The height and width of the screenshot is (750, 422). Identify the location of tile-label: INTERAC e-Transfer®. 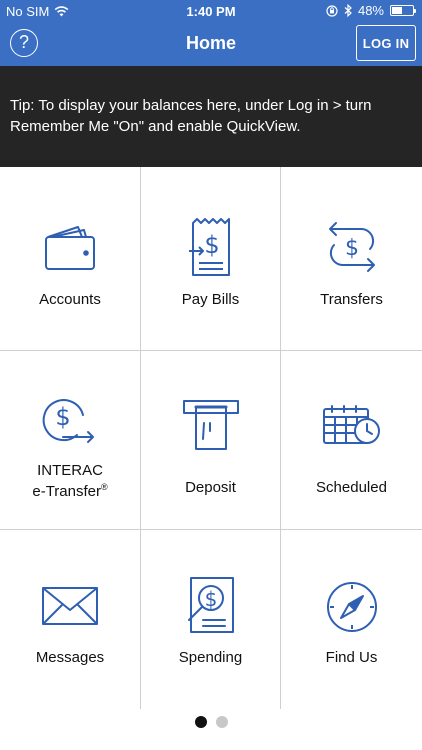
(70, 481).